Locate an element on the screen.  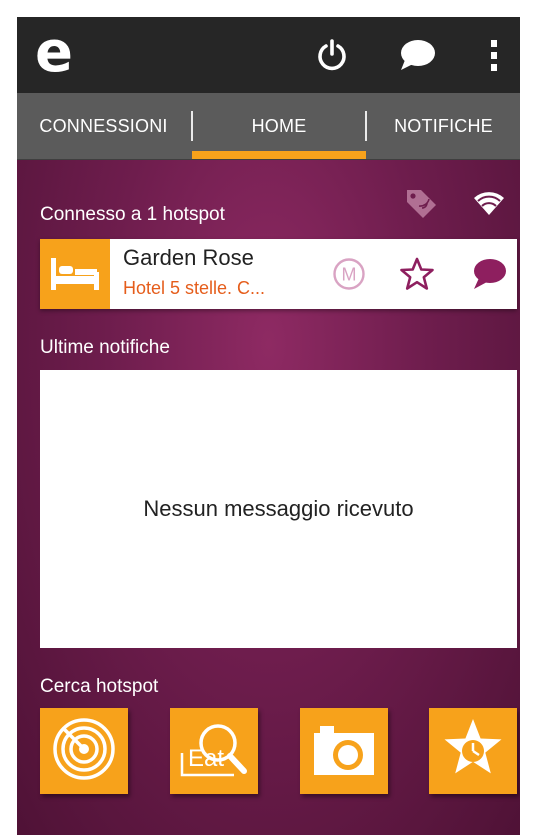
tab-home: HOME is located at coordinates (279, 126).